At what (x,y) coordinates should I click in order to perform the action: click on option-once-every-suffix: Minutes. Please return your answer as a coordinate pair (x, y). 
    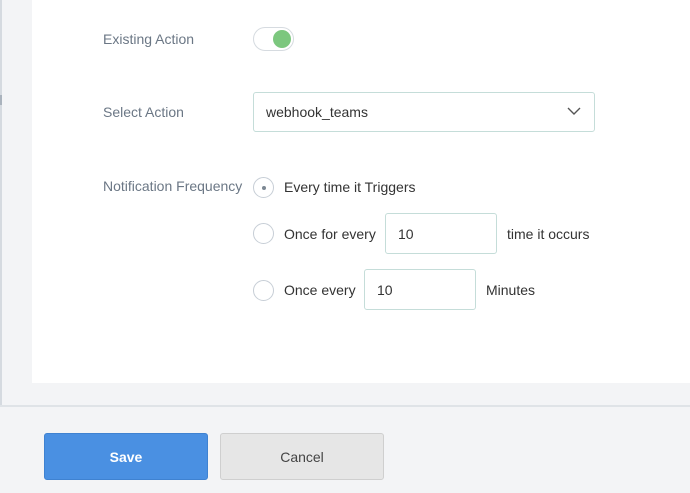
    Looking at the image, I should click on (511, 290).